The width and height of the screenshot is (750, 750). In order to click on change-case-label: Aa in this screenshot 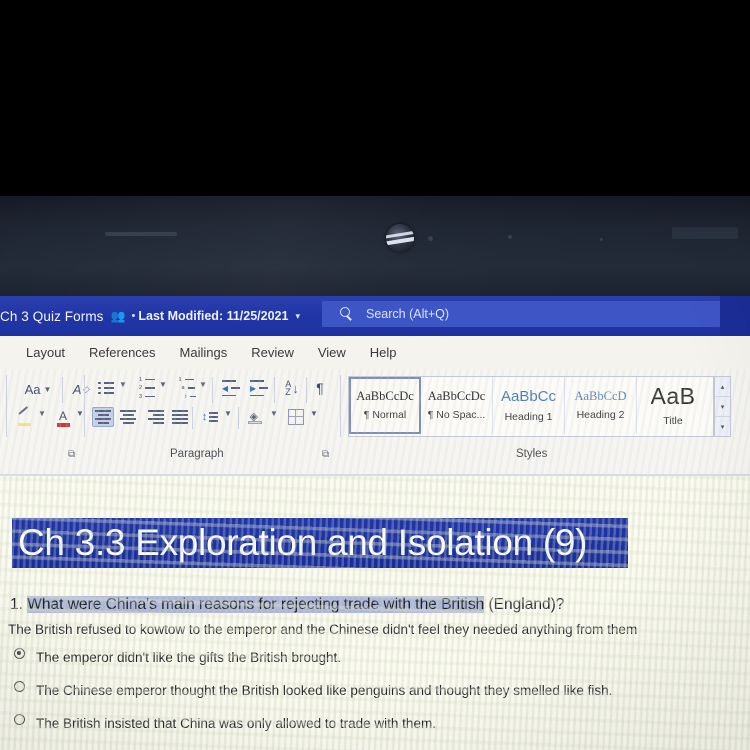, I will do `click(32, 389)`.